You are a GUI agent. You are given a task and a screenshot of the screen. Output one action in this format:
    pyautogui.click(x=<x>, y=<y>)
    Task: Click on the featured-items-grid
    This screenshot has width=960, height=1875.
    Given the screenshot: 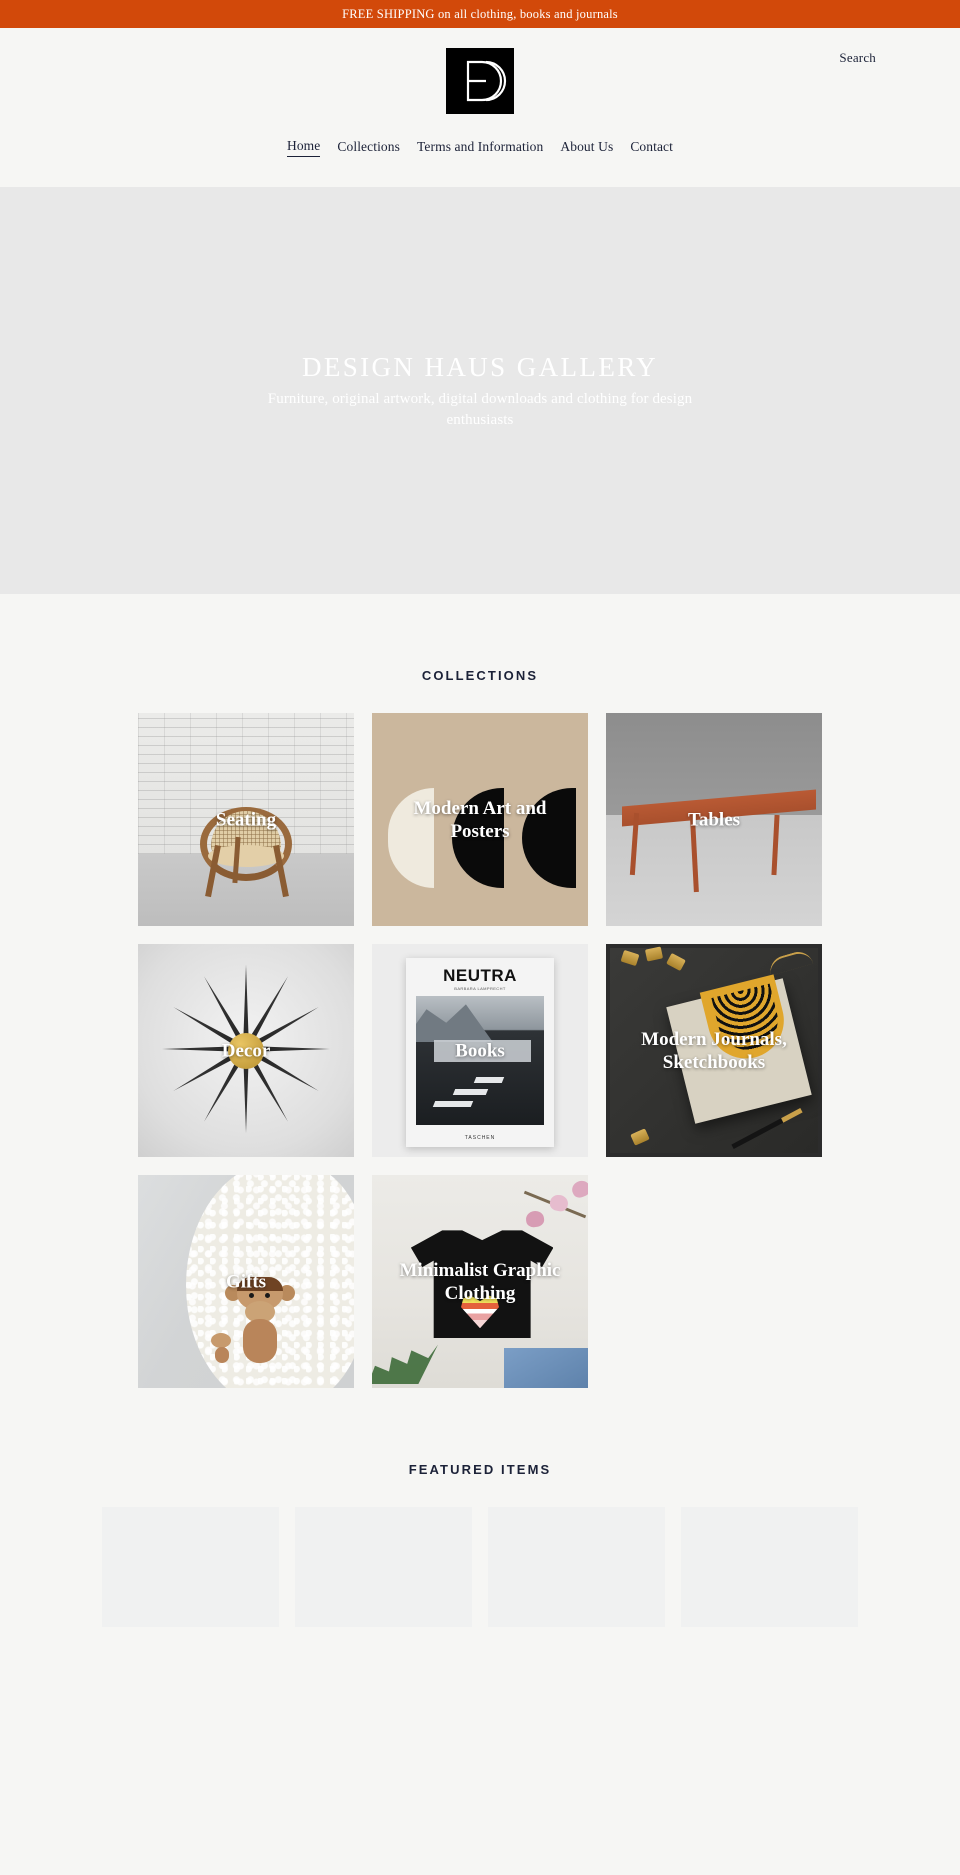 What is the action you would take?
    pyautogui.click(x=480, y=1587)
    